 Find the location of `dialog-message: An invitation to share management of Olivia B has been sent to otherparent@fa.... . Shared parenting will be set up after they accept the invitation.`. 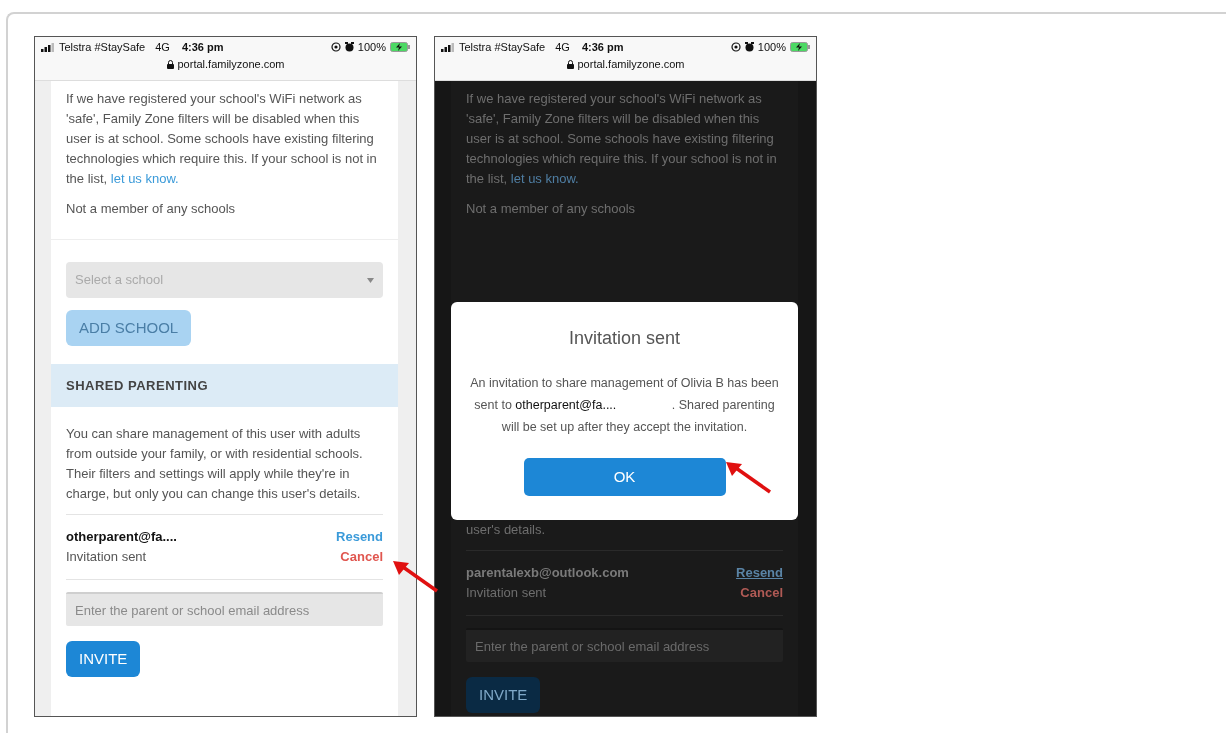

dialog-message: An invitation to share management of Olivia B has been sent to otherparent@fa.... . Shared parenting will be set up after they accept the invitation. is located at coordinates (624, 405).